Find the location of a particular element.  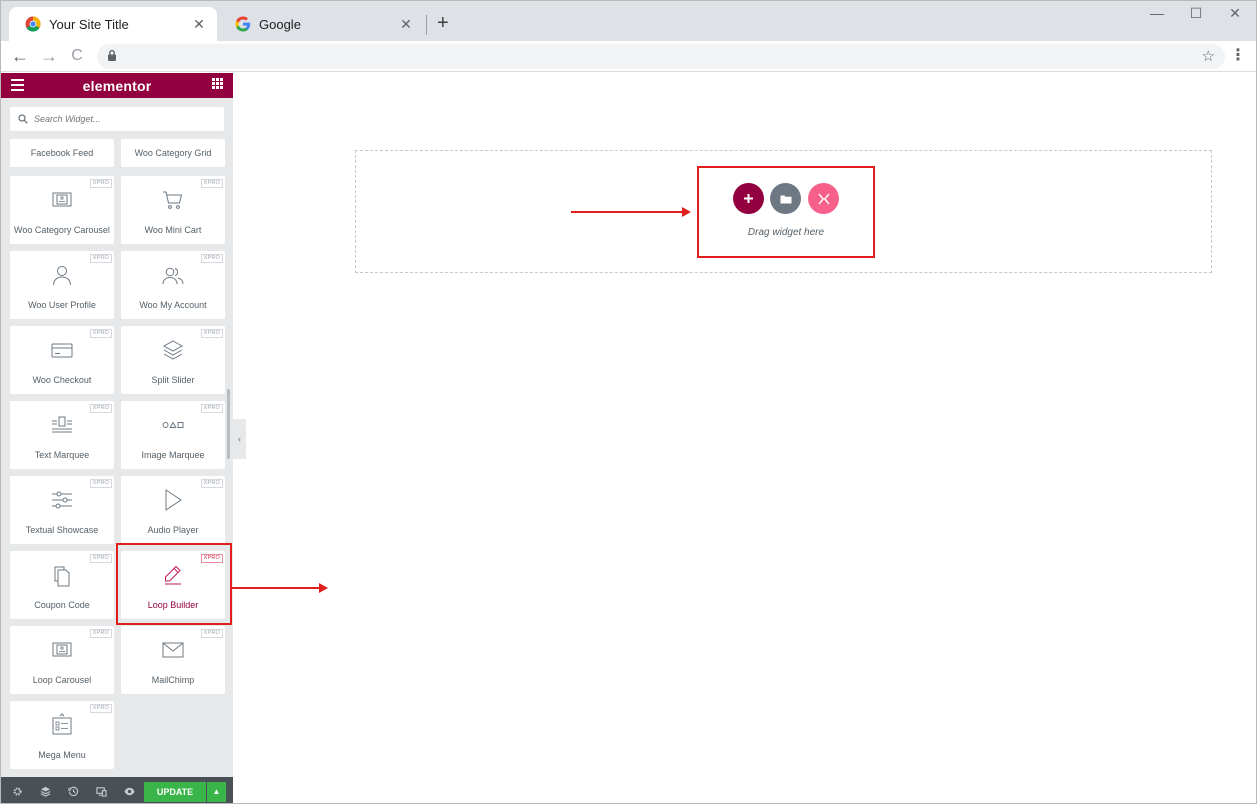

browser-toolbar: ← → C ☆ ⋮ is located at coordinates (628, 56).